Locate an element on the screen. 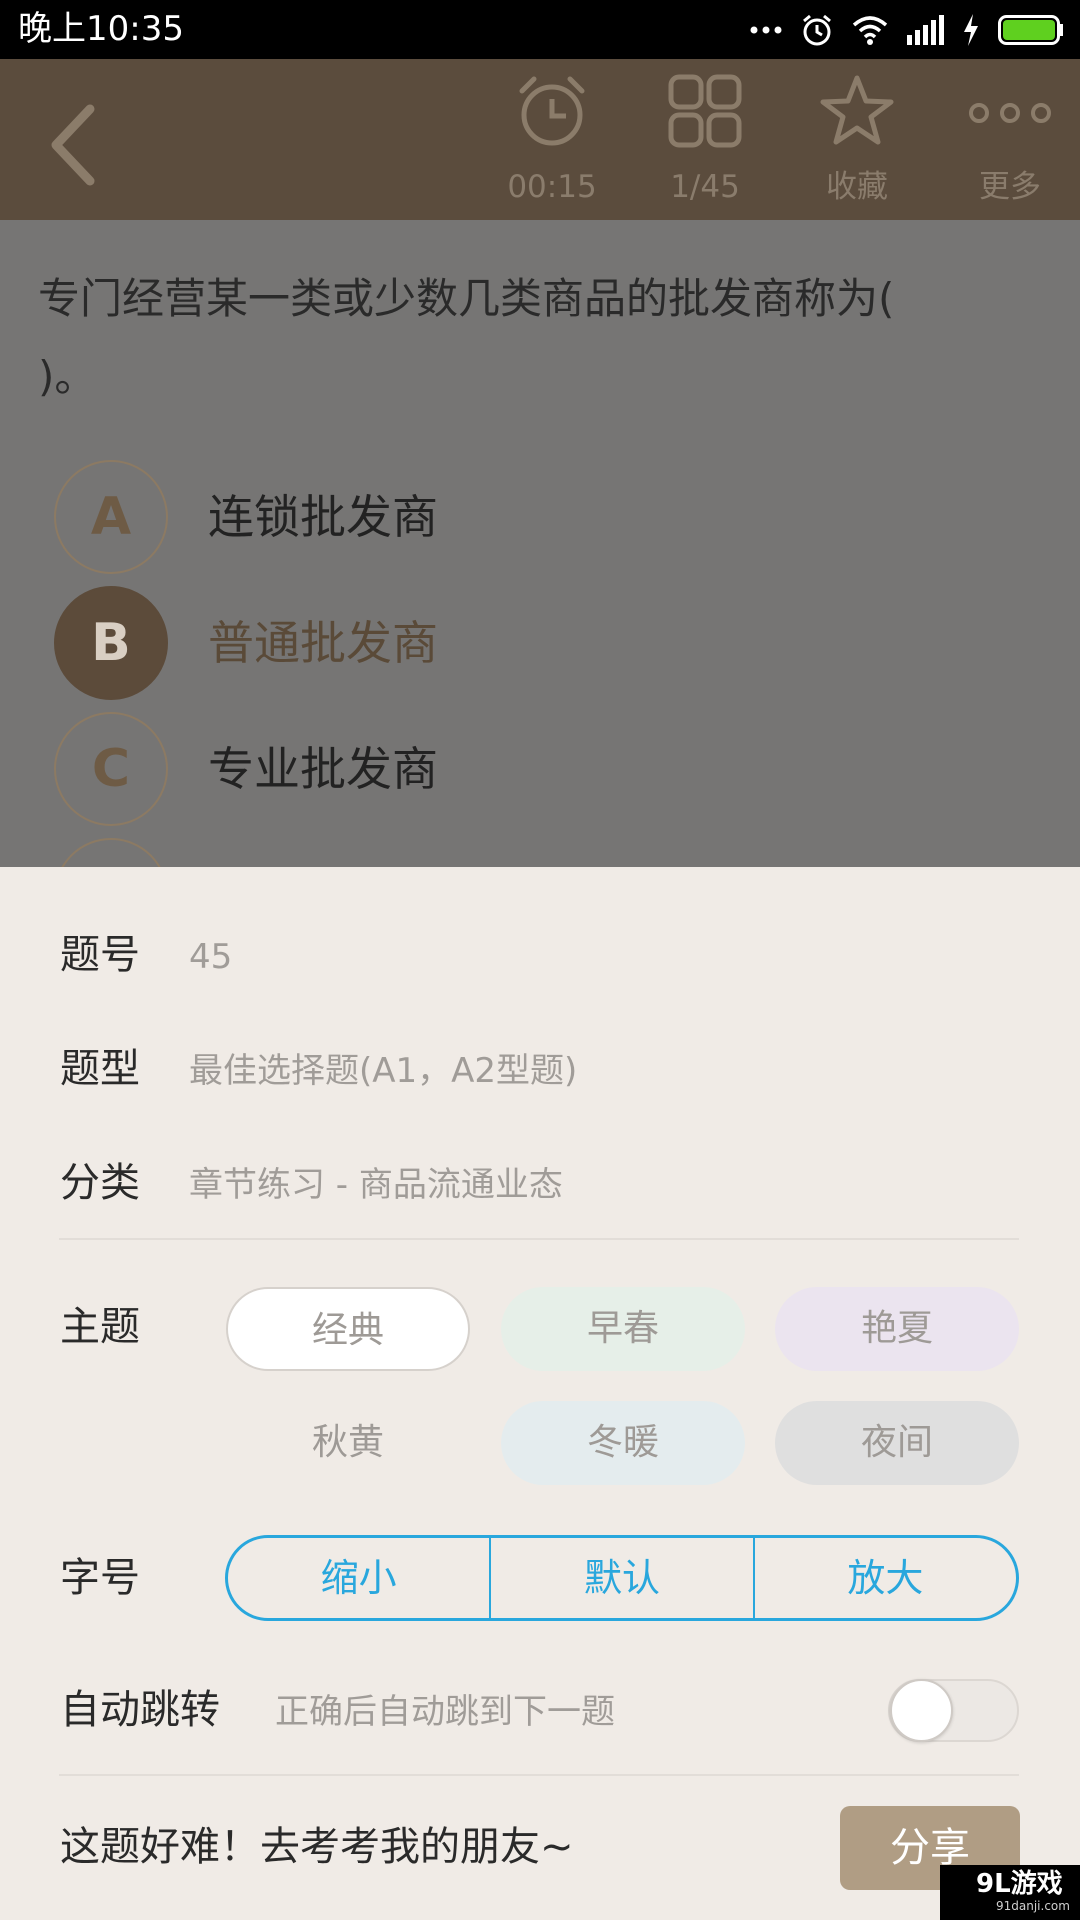 The height and width of the screenshot is (1920, 1080). question-grid-button: 1/45 is located at coordinates (705, 143).